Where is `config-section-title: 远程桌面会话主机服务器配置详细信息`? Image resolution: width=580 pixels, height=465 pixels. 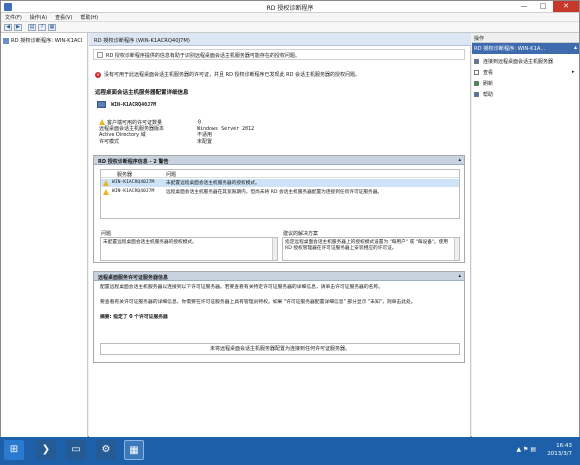 config-section-title: 远程桌面会话主机服务器配置详细信息 is located at coordinates (142, 93).